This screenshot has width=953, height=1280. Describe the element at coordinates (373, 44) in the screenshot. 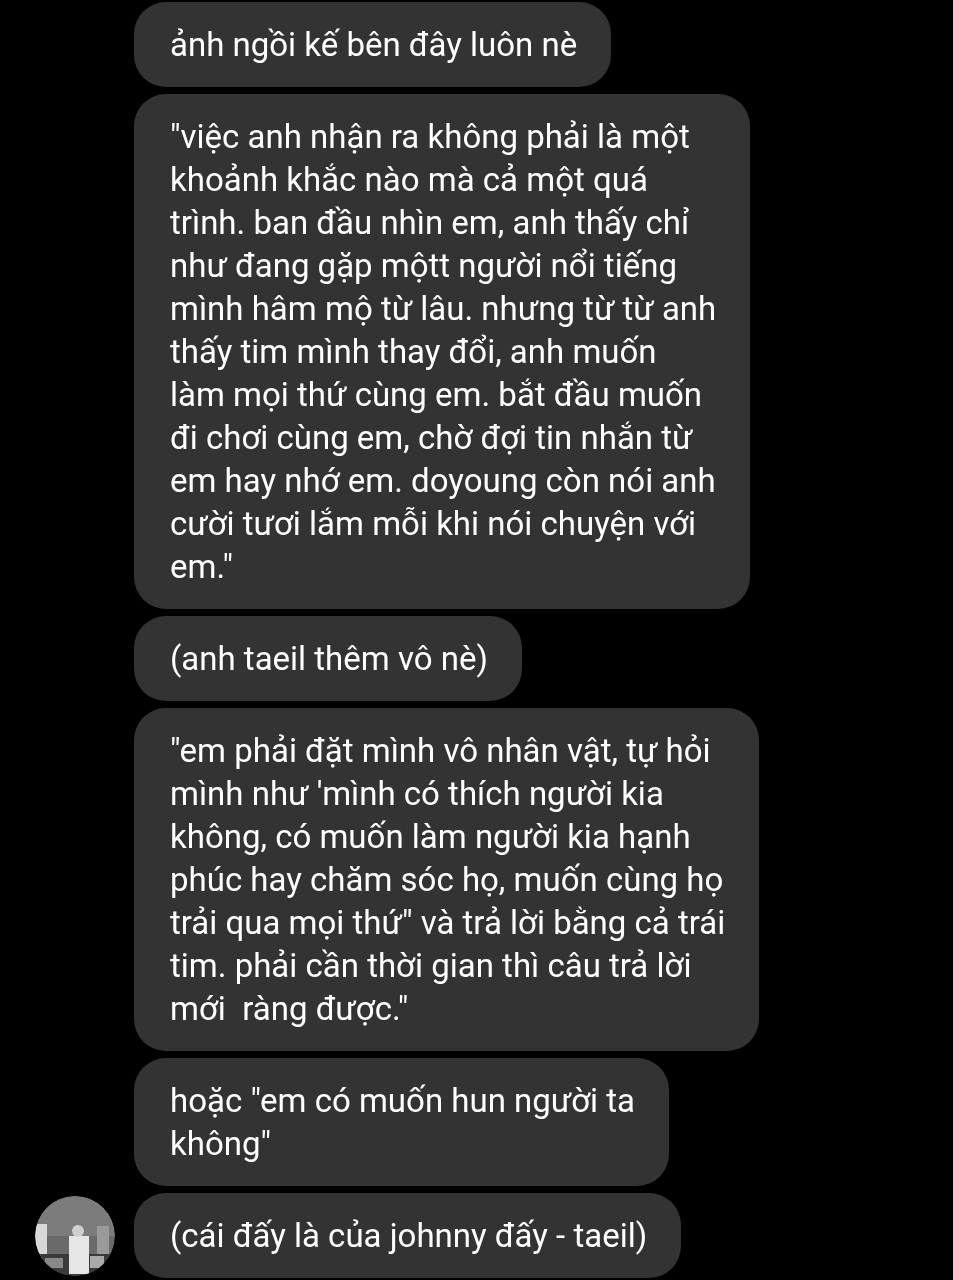

I see `message-bubble: ảnh ngồi kế bên đây luôn nè` at that location.